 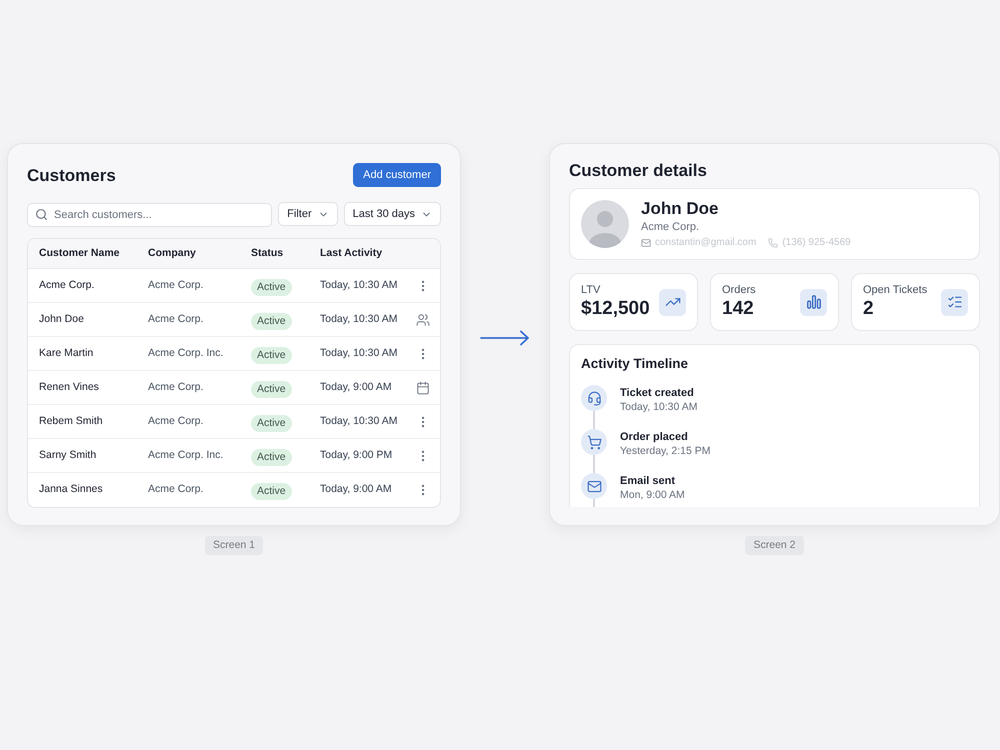 What do you see at coordinates (505, 338) in the screenshot?
I see `right-arrow-icon` at bounding box center [505, 338].